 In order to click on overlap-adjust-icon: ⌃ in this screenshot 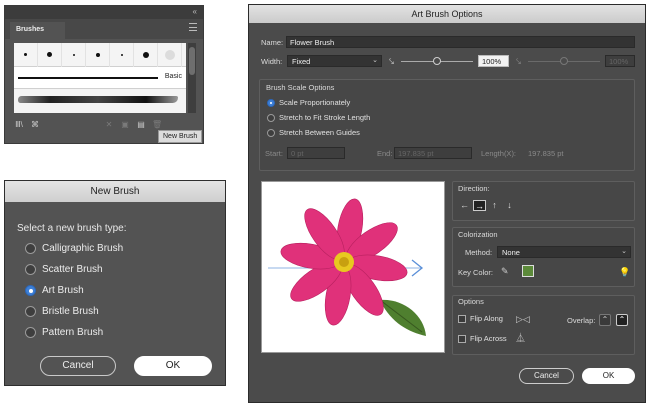, I will do `click(605, 320)`.